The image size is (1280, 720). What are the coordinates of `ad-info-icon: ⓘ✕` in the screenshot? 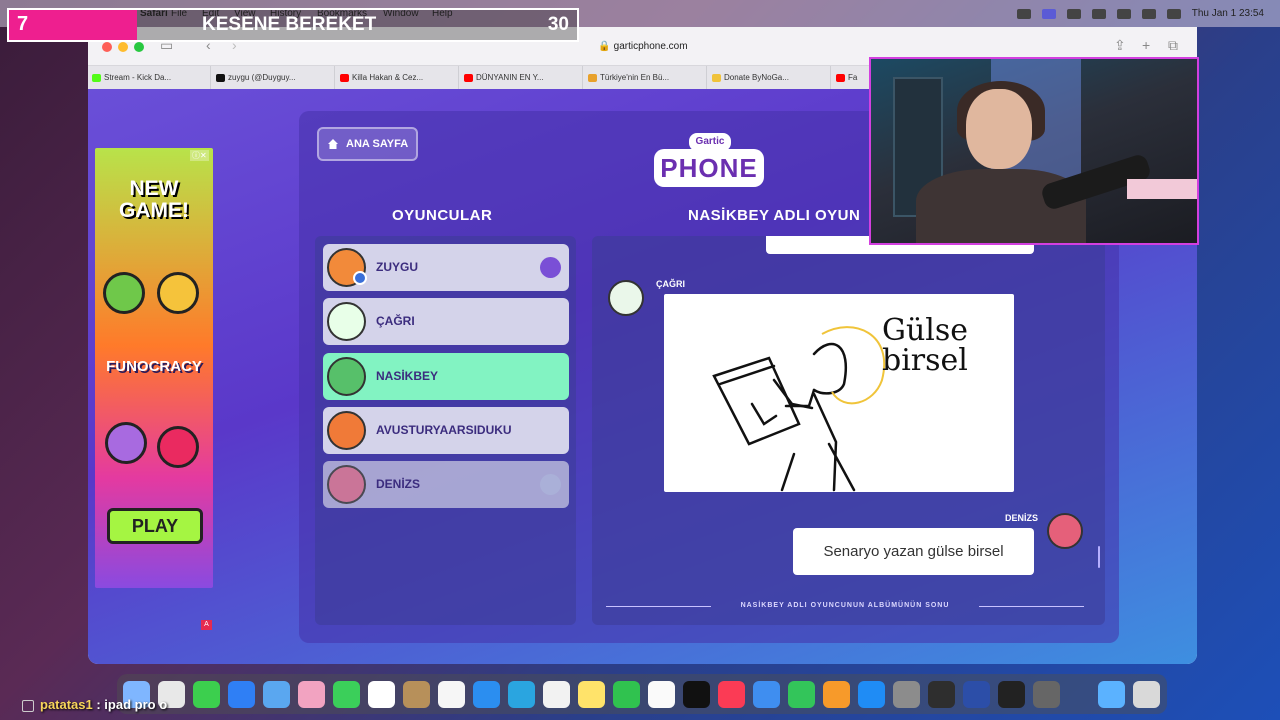 It's located at (199, 155).